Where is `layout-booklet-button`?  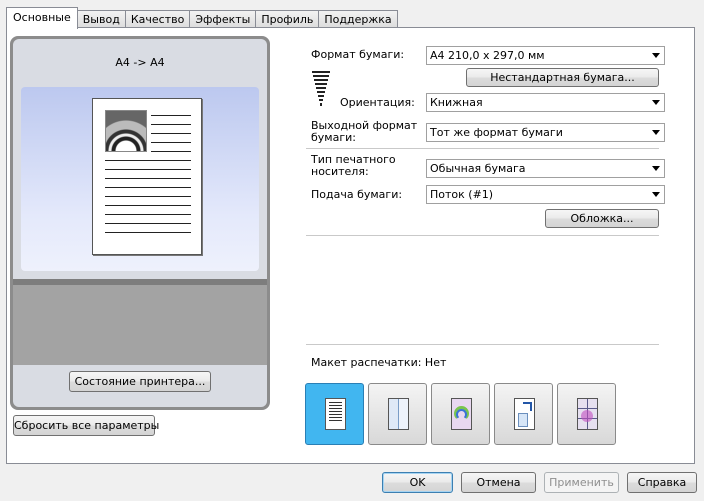
layout-booklet-button is located at coordinates (397, 414).